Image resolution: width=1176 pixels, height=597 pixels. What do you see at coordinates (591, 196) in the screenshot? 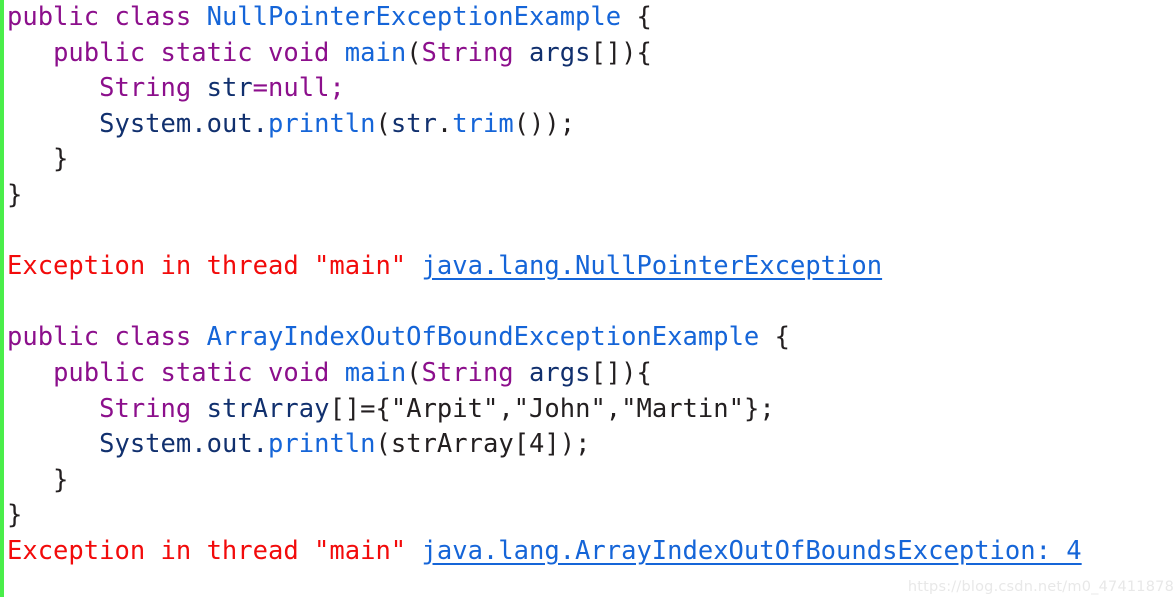
I see `code-line-close-class-1: }` at bounding box center [591, 196].